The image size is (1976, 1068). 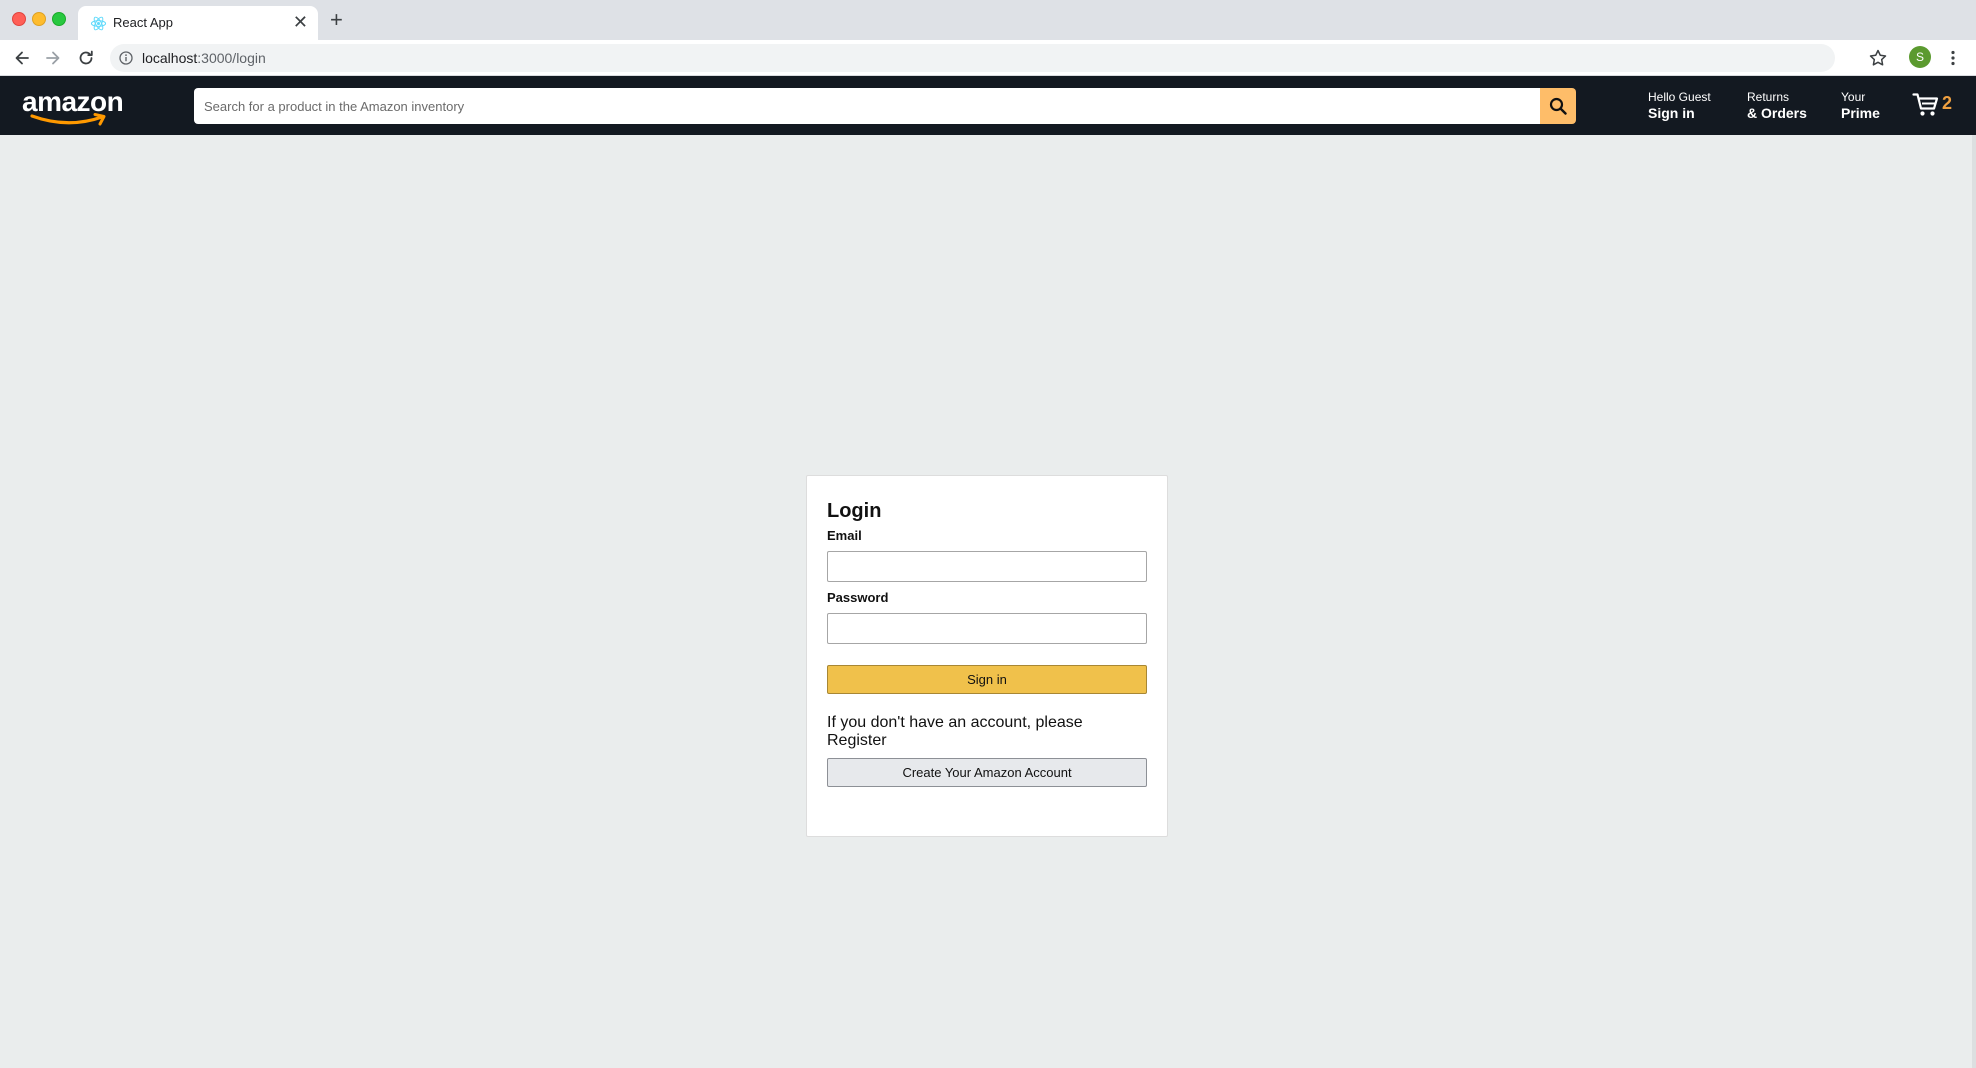 I want to click on cart-icon, so click(x=1925, y=104).